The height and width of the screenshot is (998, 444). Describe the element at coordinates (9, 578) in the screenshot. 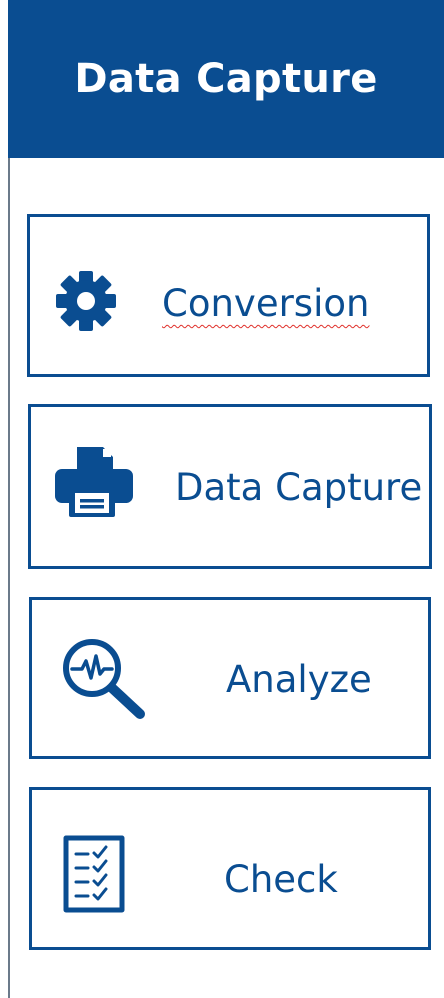

I see `left-divider` at that location.